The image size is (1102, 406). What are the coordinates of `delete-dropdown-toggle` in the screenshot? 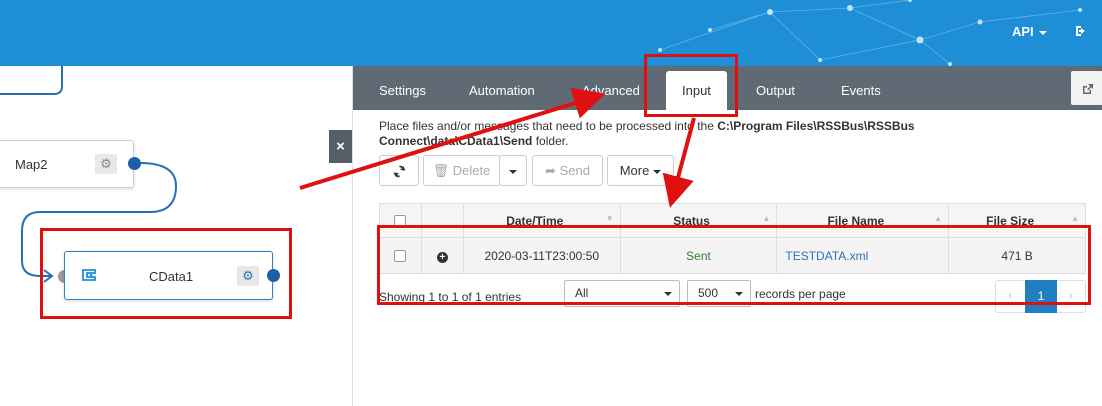 It's located at (513, 170).